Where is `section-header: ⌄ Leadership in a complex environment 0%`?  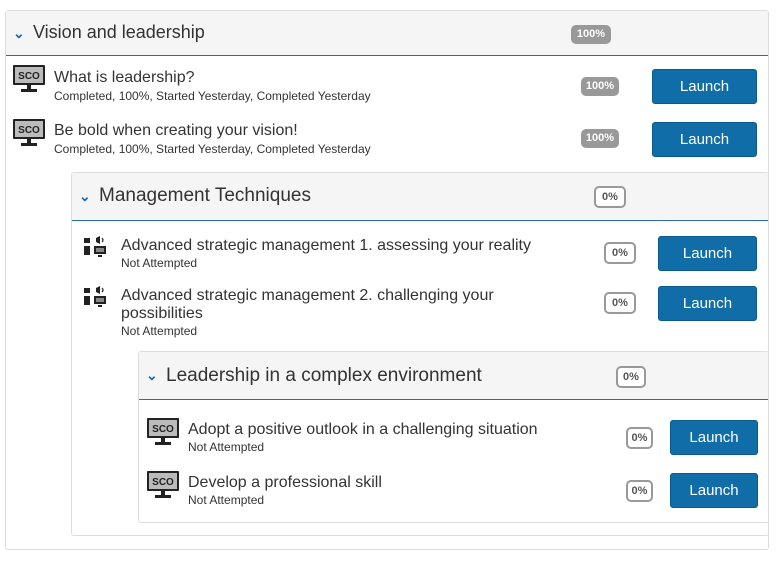
section-header: ⌄ Leadership in a complex environment 0% is located at coordinates (453, 376).